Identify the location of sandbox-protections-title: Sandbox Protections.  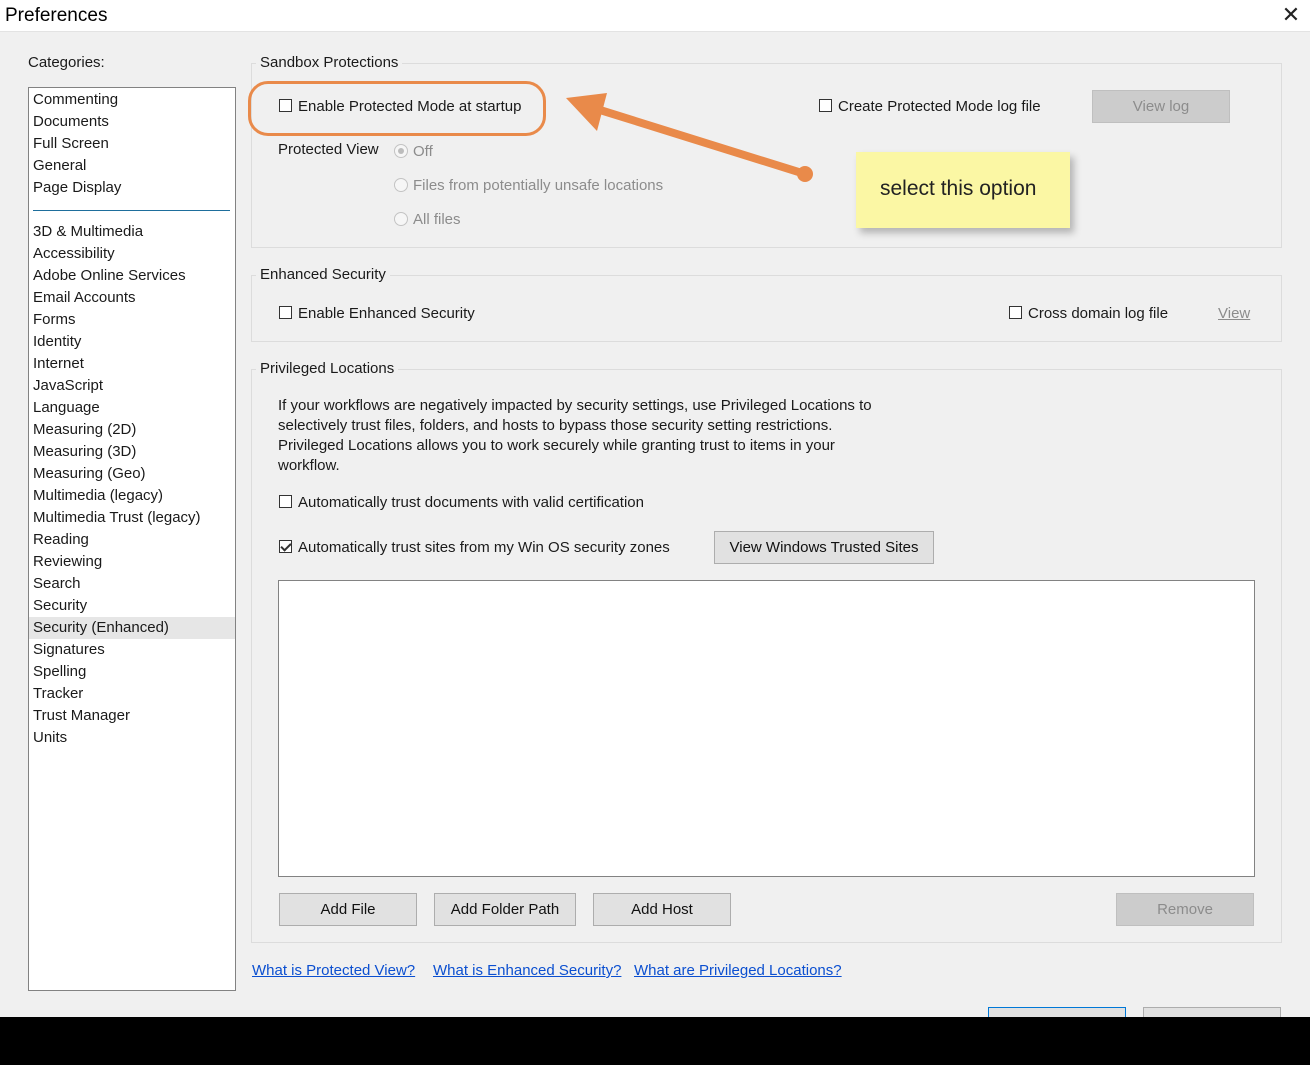
(329, 62).